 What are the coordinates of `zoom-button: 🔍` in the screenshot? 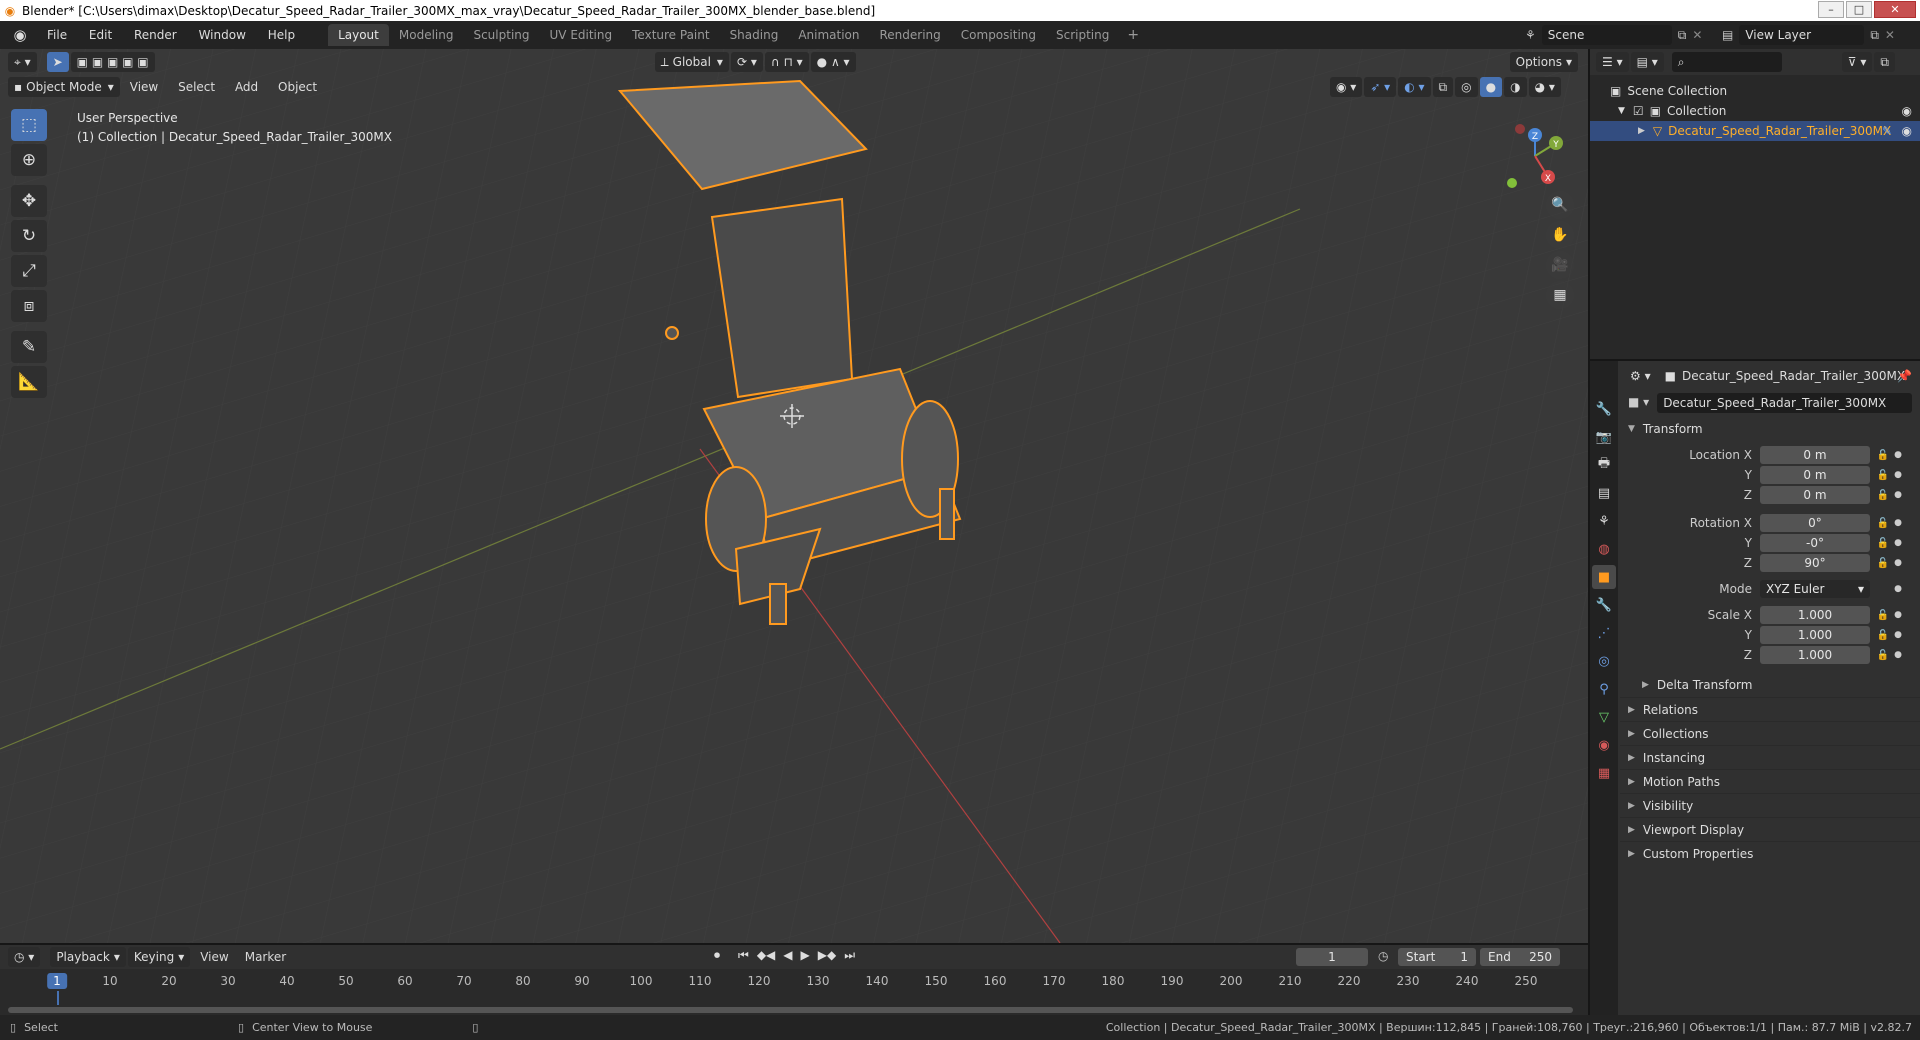 It's located at (1560, 205).